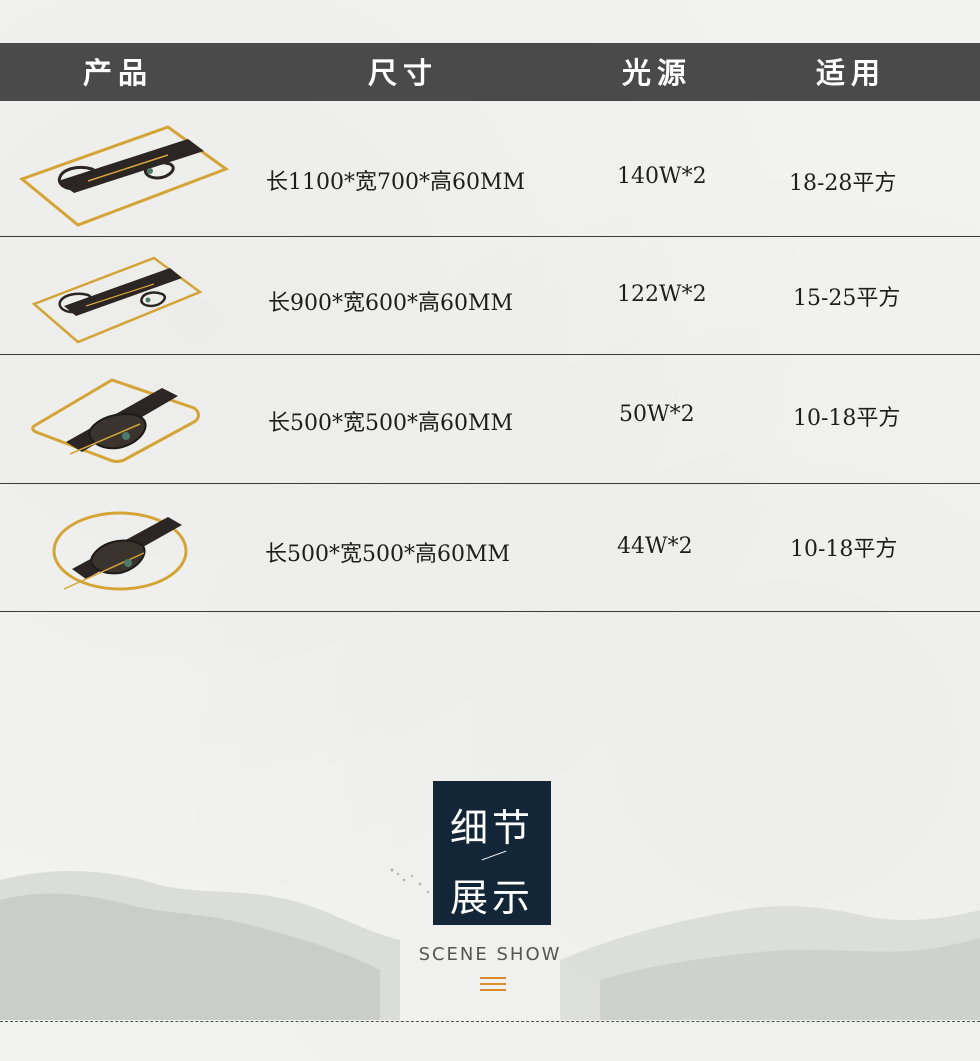  I want to click on table-row: 长1100*宽700*高60MM 140W*2 18-28平方, so click(490, 169).